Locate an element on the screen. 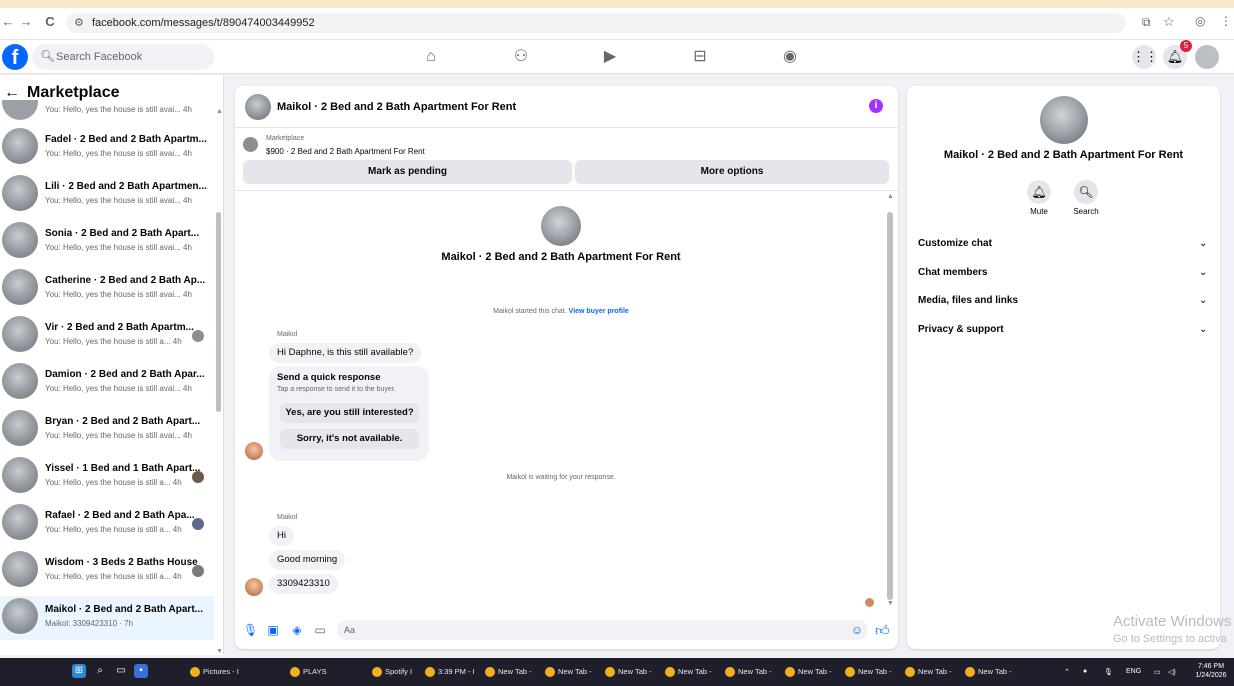 This screenshot has width=1234, height=686. chat-header-avatar is located at coordinates (258, 107).